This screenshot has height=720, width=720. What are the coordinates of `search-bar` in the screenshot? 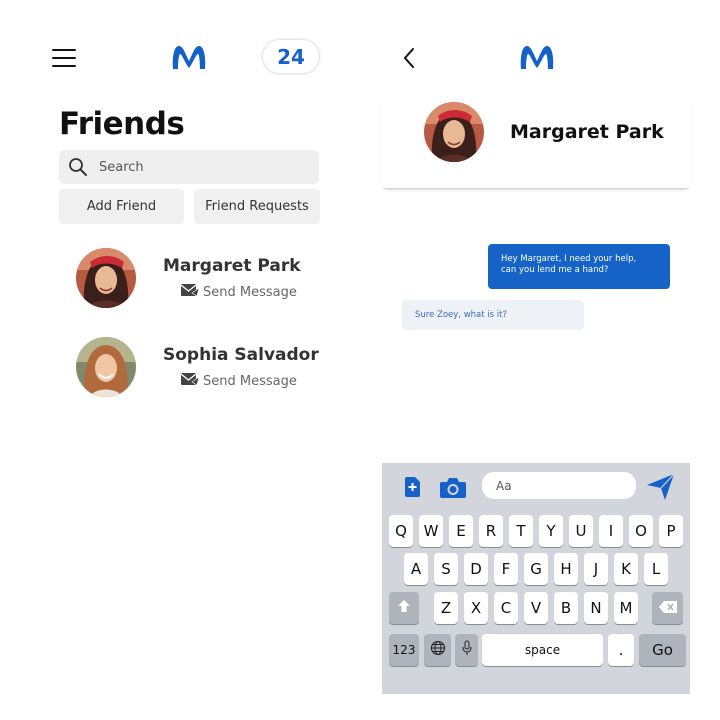 It's located at (189, 167).